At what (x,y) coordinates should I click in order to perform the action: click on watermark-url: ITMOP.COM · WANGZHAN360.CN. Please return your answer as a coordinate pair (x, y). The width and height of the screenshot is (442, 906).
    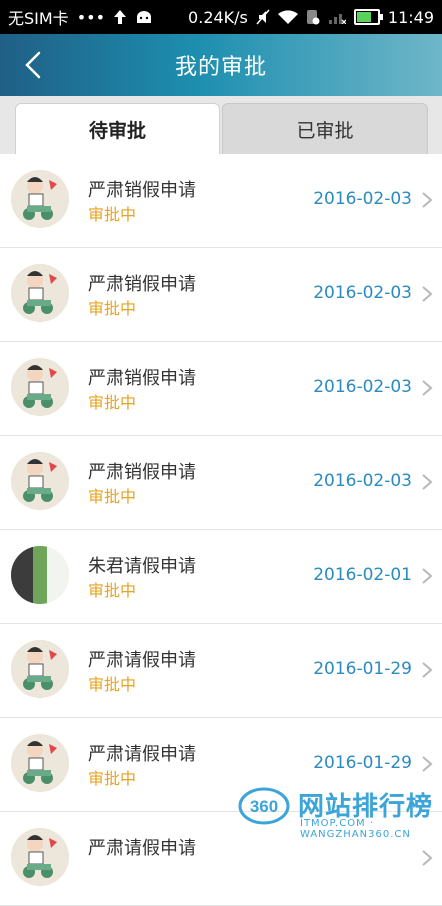
    Looking at the image, I should click on (355, 829).